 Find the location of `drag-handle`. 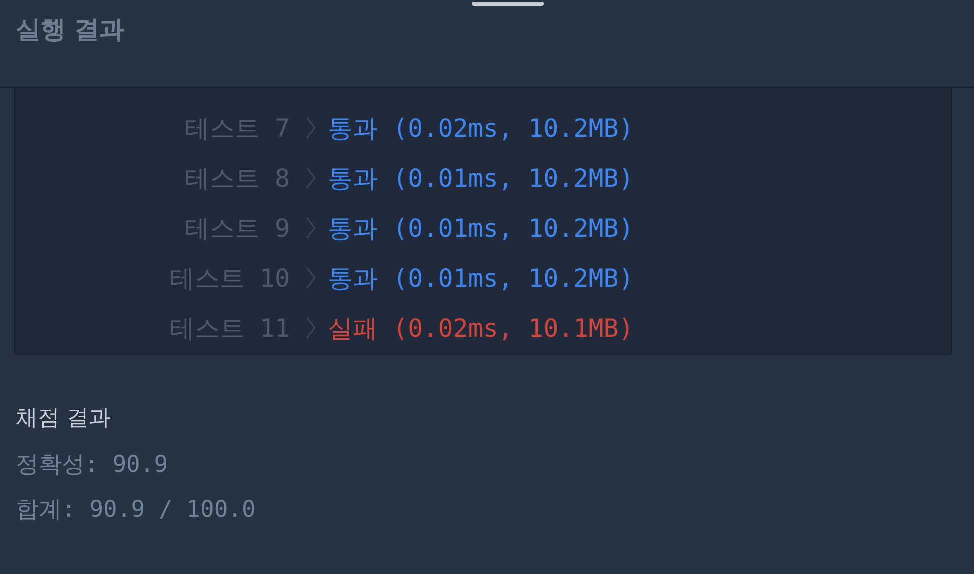

drag-handle is located at coordinates (508, 4).